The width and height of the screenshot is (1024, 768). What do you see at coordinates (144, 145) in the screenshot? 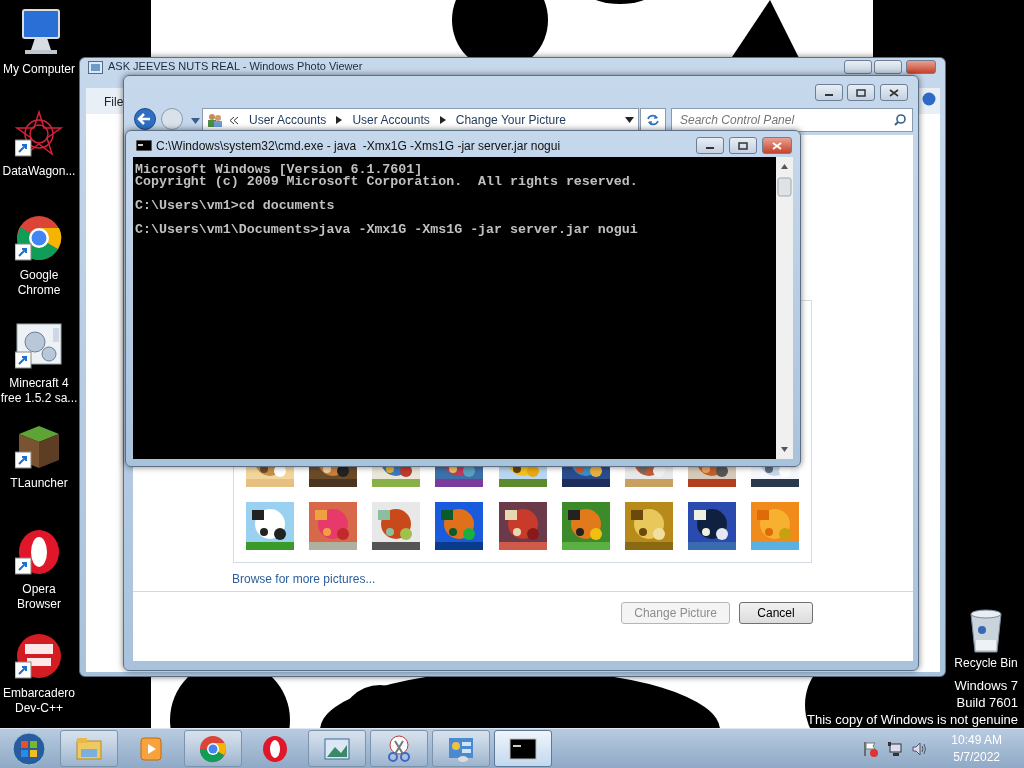
I see `console-icon` at bounding box center [144, 145].